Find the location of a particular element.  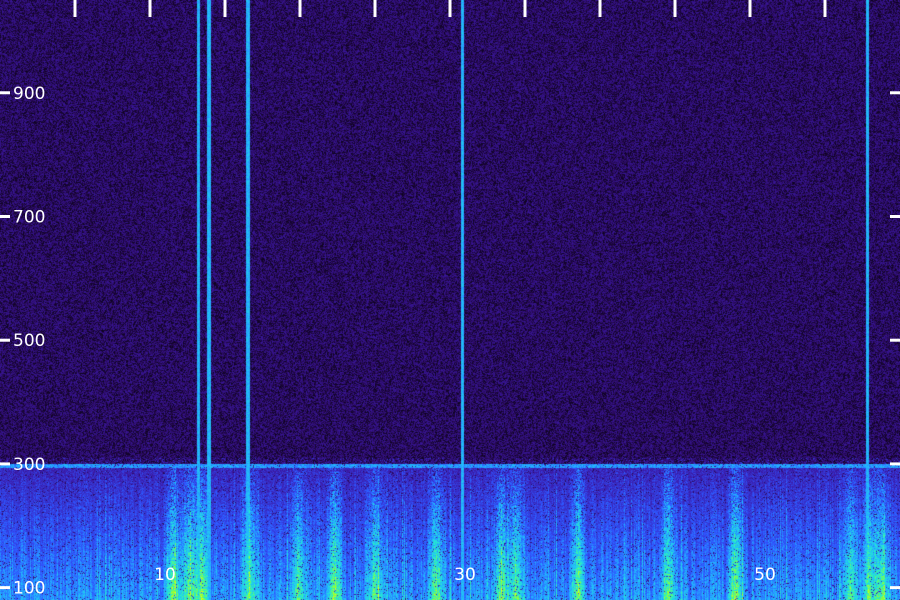

y-tick-label: 500 is located at coordinates (29, 341).